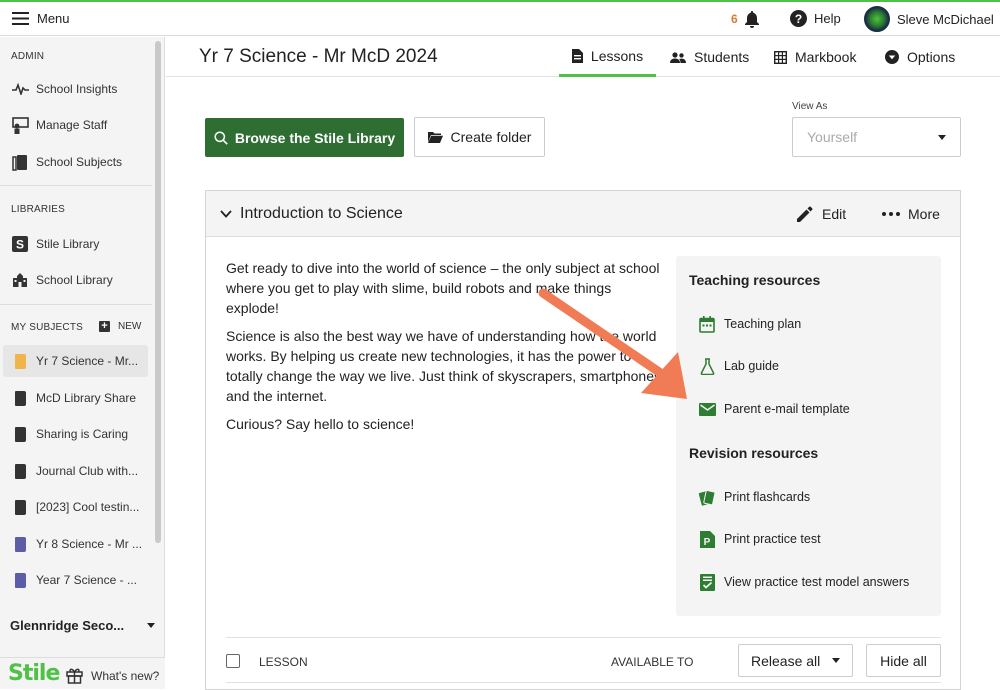 This screenshot has width=1000, height=690. I want to click on resource-model-answers: View practice test model answers, so click(803, 582).